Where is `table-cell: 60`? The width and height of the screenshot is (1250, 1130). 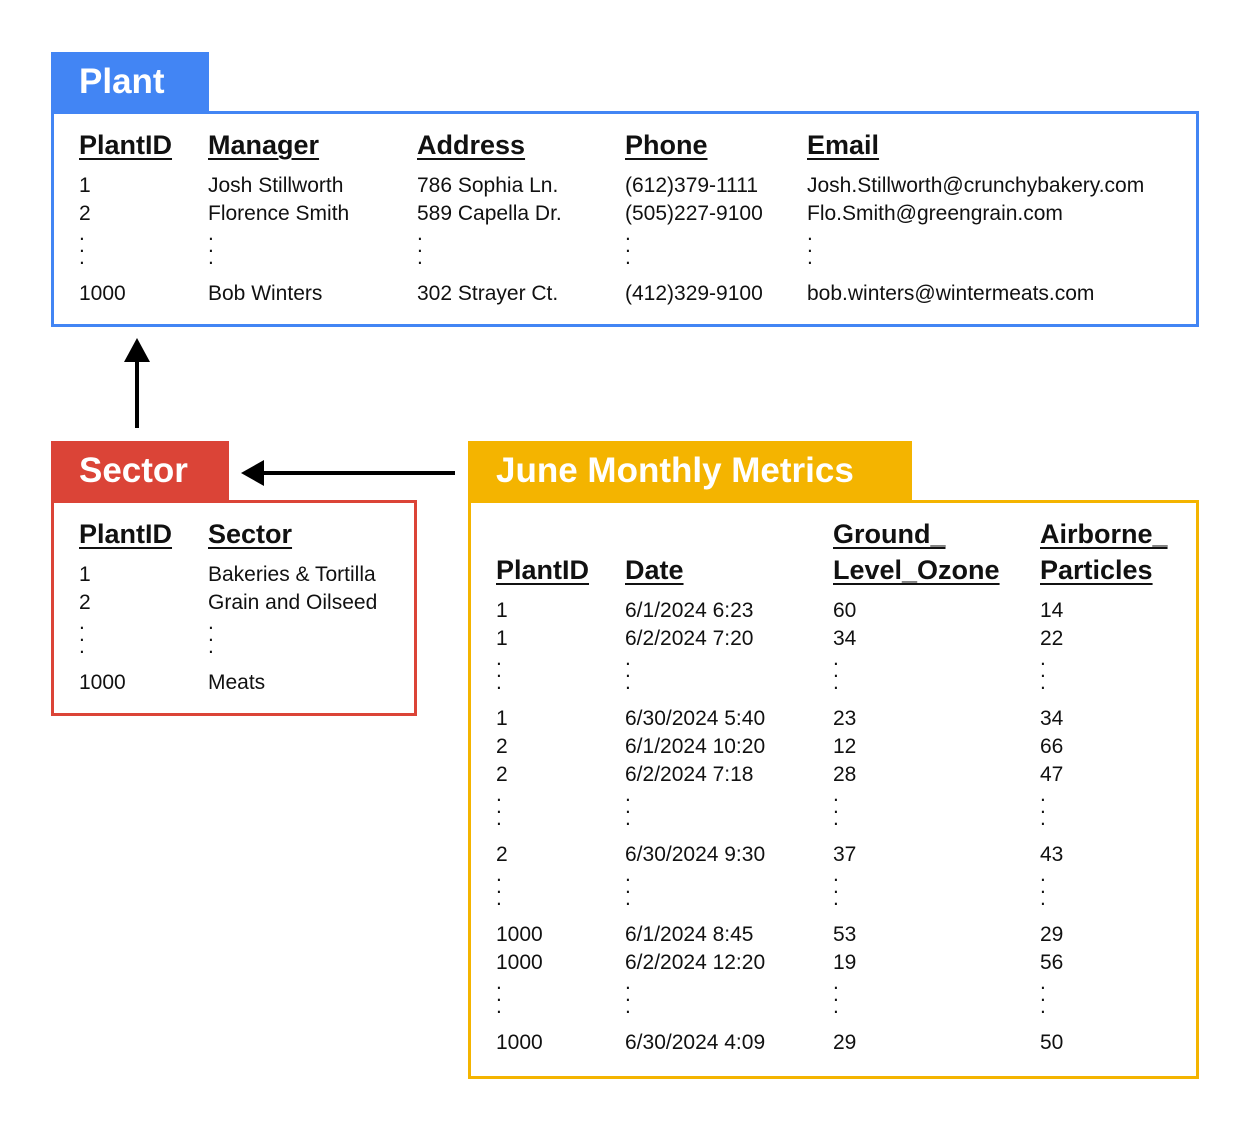 table-cell: 60 is located at coordinates (845, 610).